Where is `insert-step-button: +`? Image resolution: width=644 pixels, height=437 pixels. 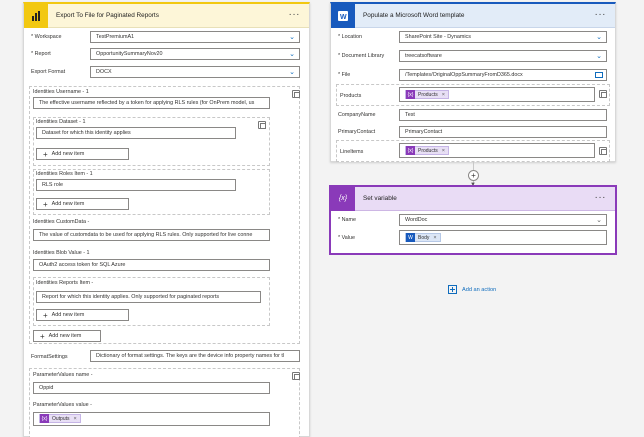 insert-step-button: + is located at coordinates (473, 175).